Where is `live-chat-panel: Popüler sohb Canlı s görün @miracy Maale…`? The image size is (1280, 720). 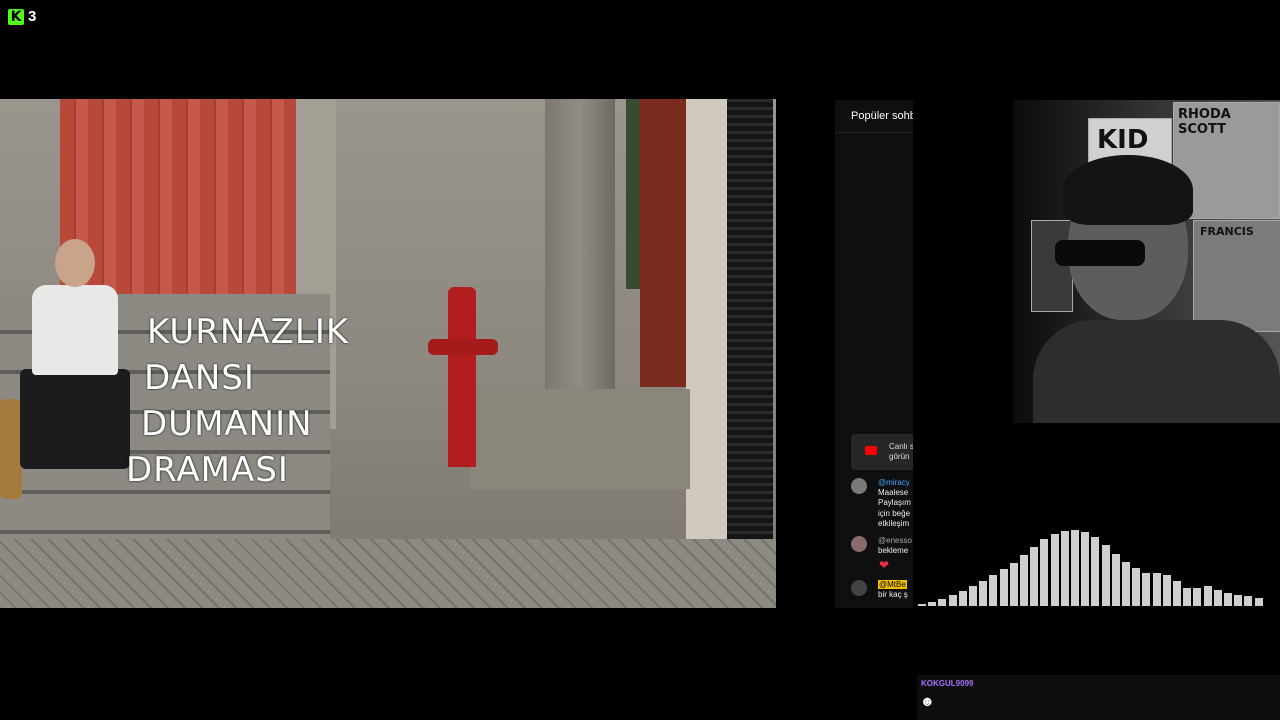 live-chat-panel: Popüler sohb Canlı s görün @miracy Maale… is located at coordinates (874, 354).